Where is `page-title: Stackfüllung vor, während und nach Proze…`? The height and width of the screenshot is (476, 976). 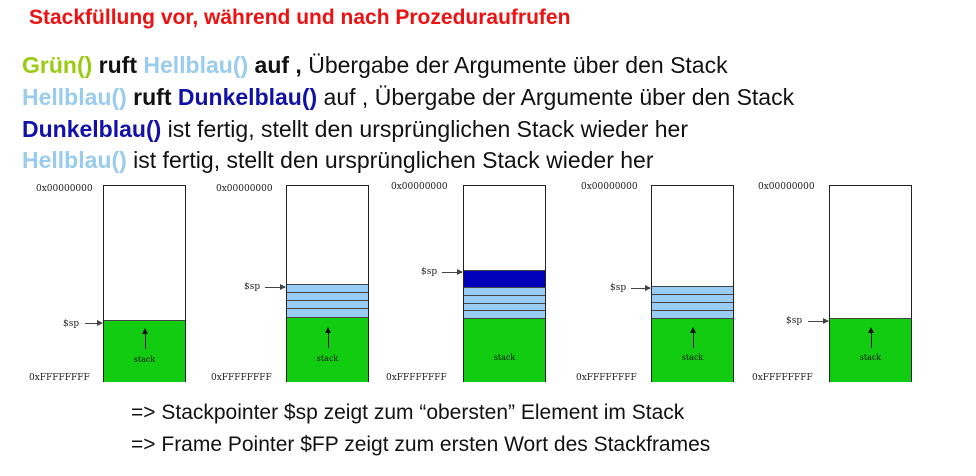 page-title: Stackfüllung vor, während und nach Proze… is located at coordinates (300, 17).